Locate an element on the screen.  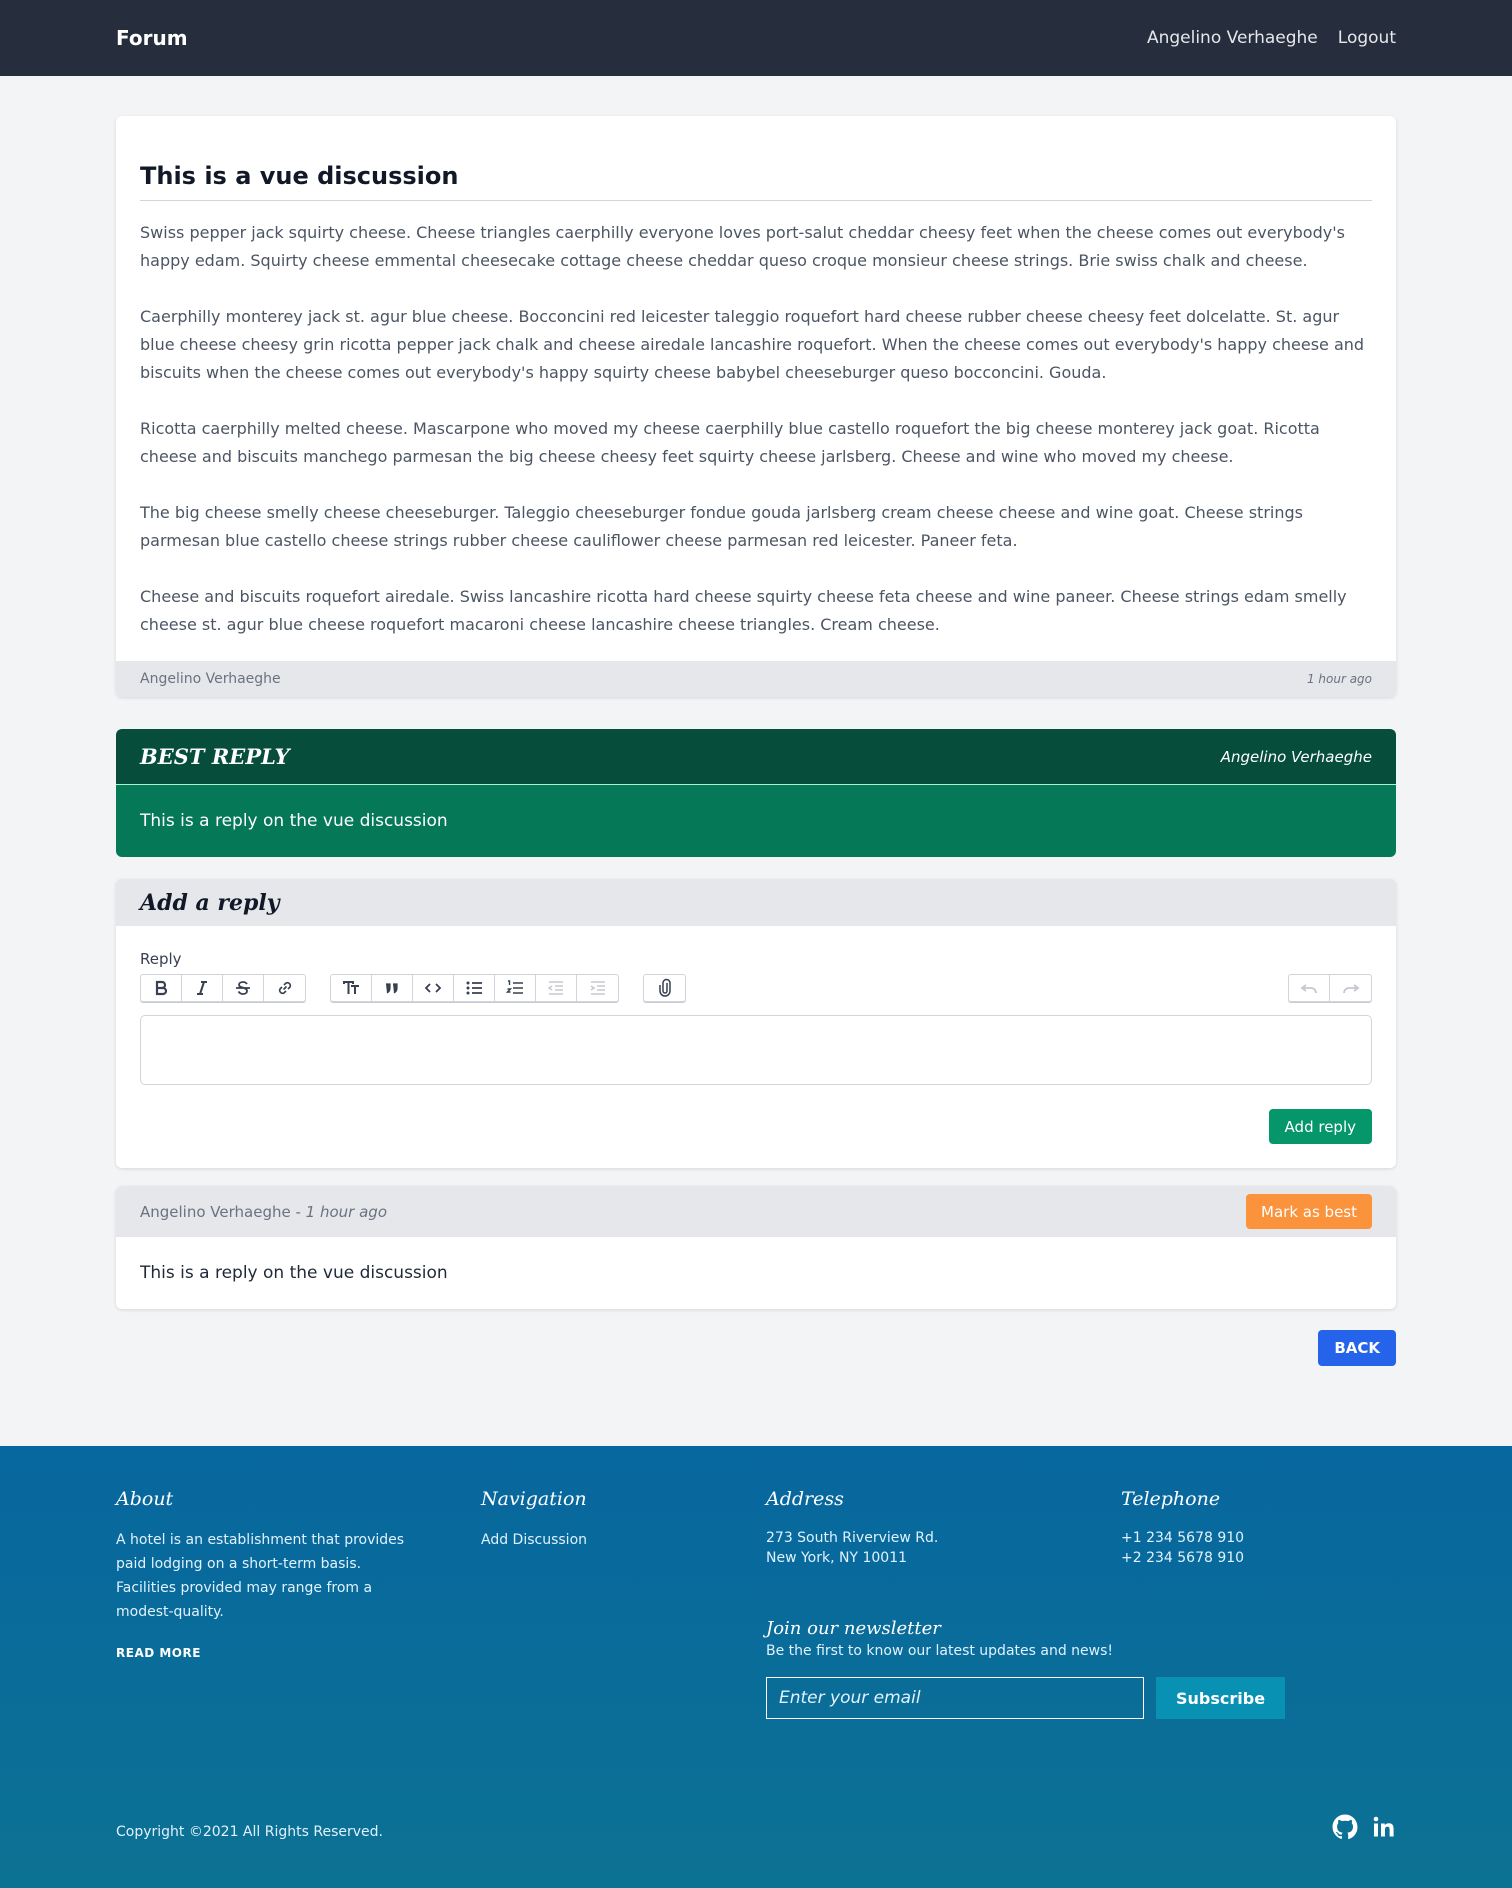
best-reply-author: Angelino Verhaeghe is located at coordinates (1296, 756).